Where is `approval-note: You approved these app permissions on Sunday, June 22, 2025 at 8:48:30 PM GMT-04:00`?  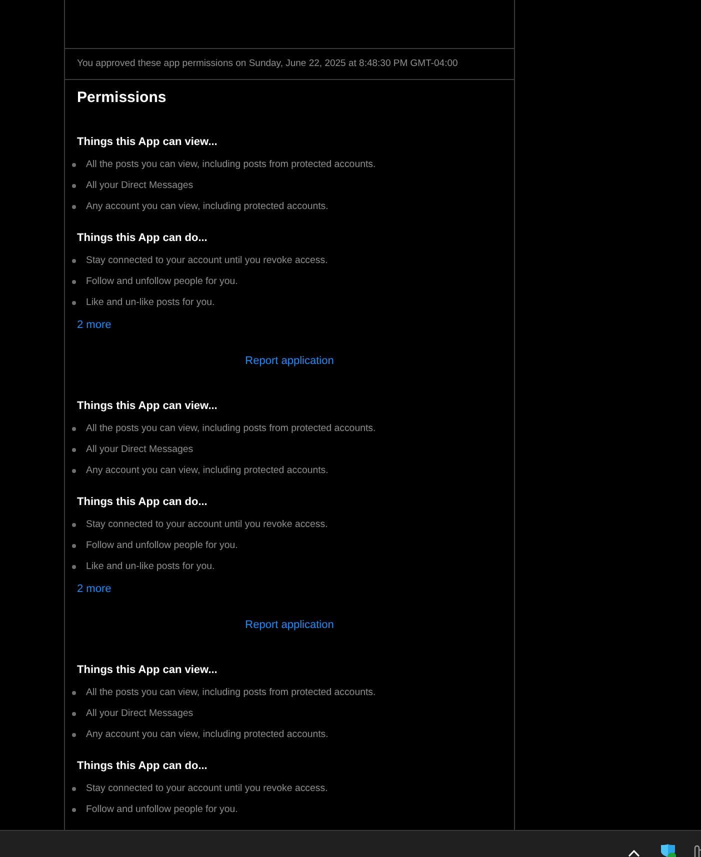
approval-note: You approved these app permissions on Sunday, June 22, 2025 at 8:48:30 PM GMT-04:00 is located at coordinates (267, 64).